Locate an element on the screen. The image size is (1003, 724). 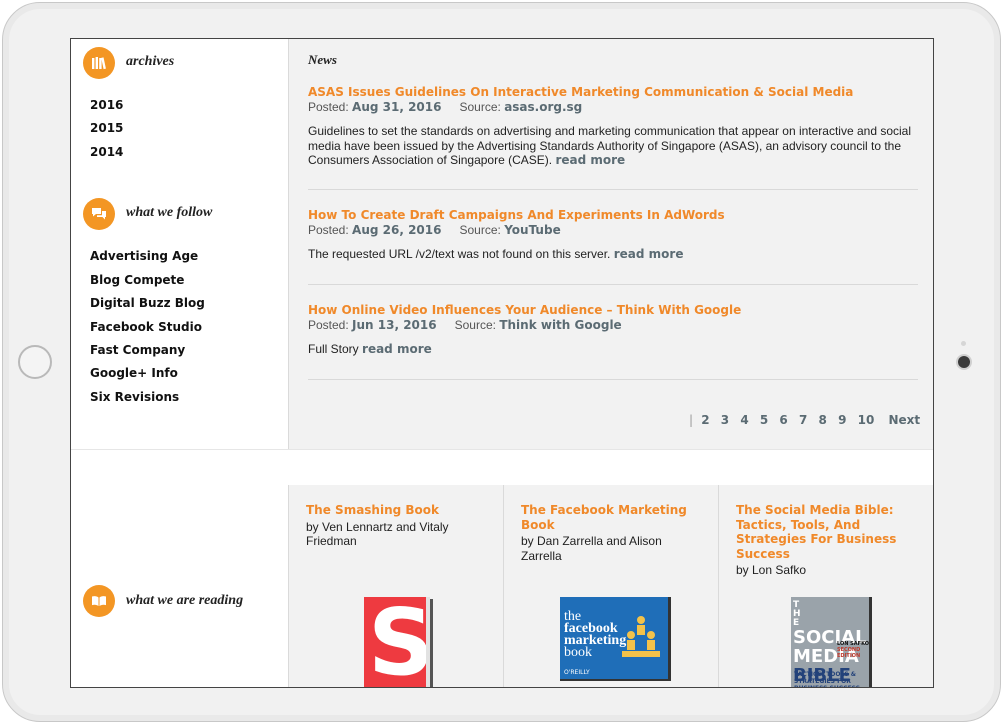
books-icon is located at coordinates (99, 63).